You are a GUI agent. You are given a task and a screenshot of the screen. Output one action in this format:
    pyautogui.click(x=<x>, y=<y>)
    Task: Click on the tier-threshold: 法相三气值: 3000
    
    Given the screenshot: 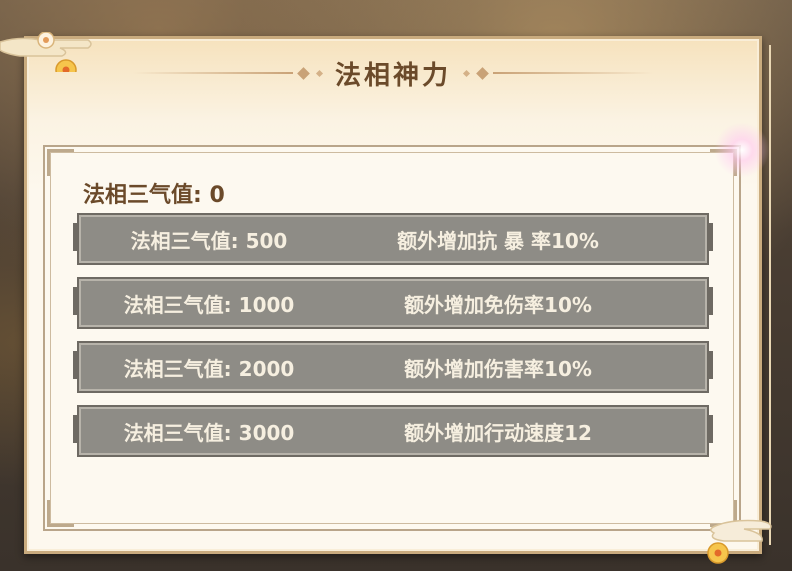 What is the action you would take?
    pyautogui.click(x=209, y=432)
    